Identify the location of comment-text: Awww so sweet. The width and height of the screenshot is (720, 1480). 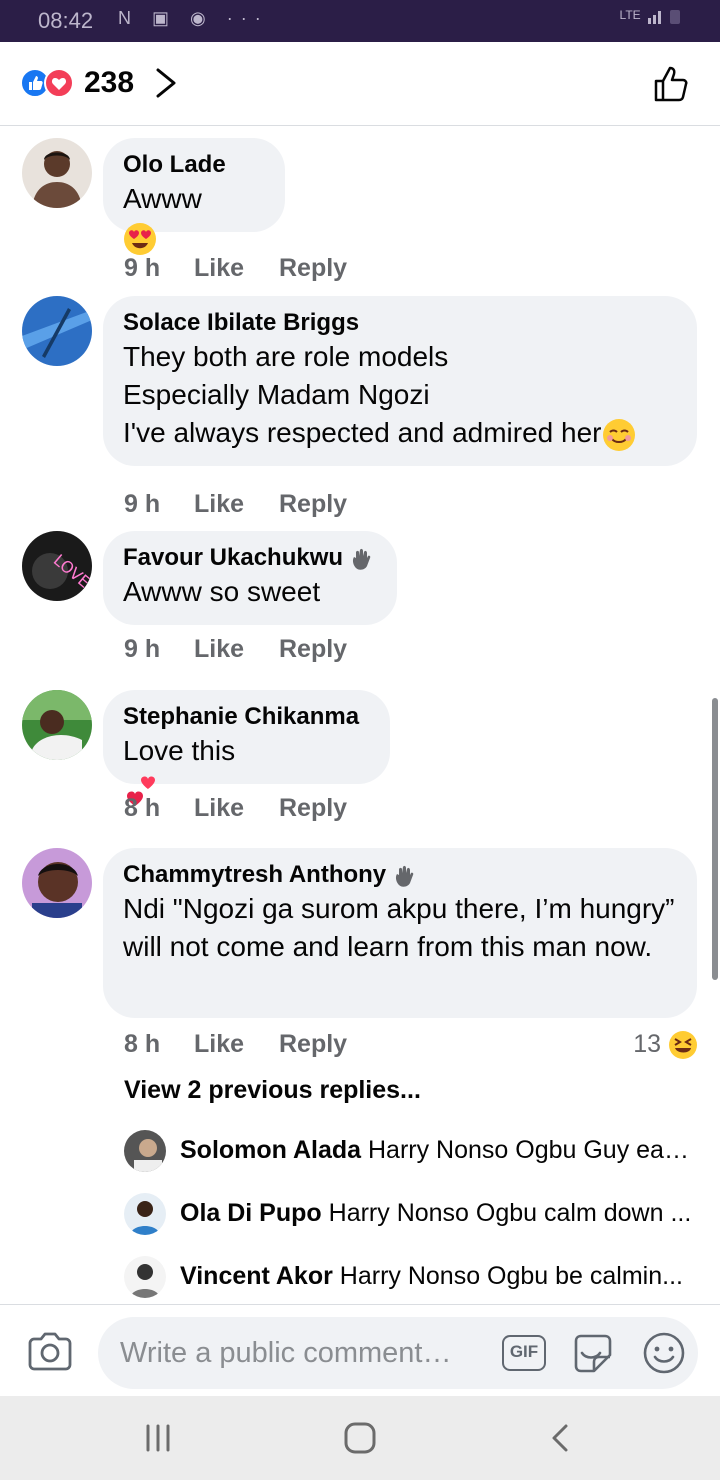
(222, 591).